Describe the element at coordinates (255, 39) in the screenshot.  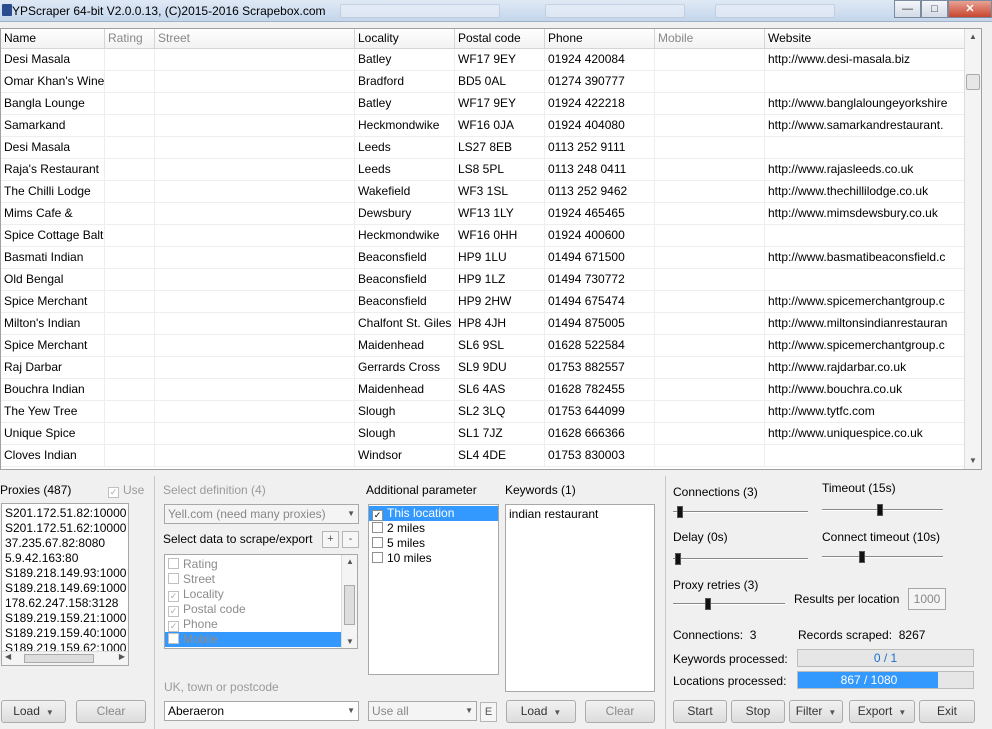
I see `column-header-street: Street` at that location.